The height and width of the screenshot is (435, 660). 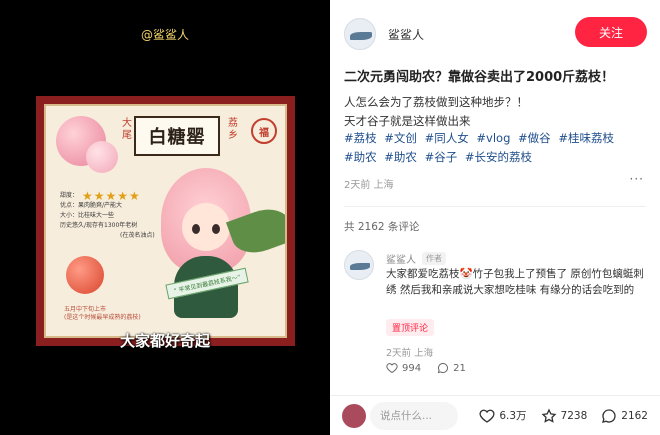 I want to click on comment-time: 2天前 上海, so click(x=410, y=353).